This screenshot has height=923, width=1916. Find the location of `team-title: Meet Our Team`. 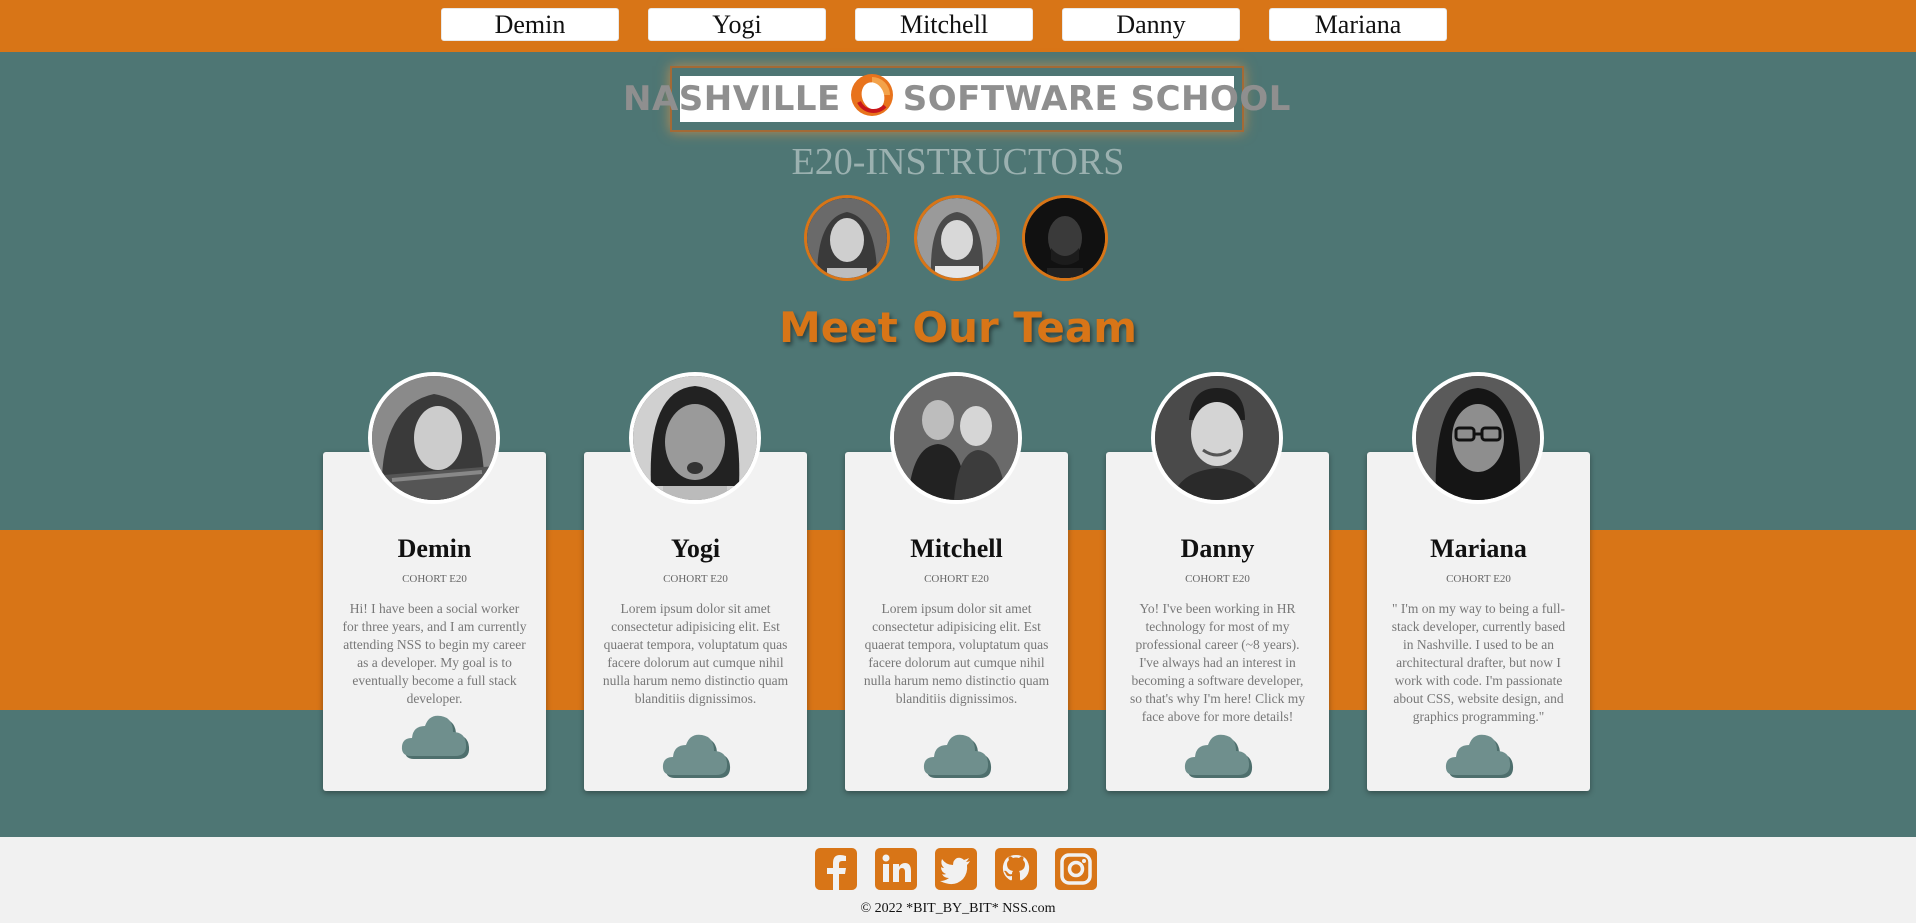

team-title: Meet Our Team is located at coordinates (958, 327).